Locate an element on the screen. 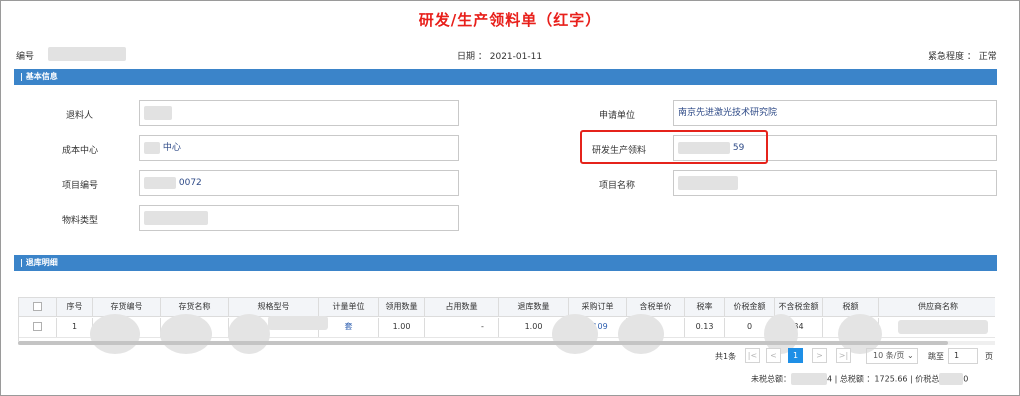 Image resolution: width=1020 pixels, height=396 pixels. first-page-button: |< is located at coordinates (752, 355).